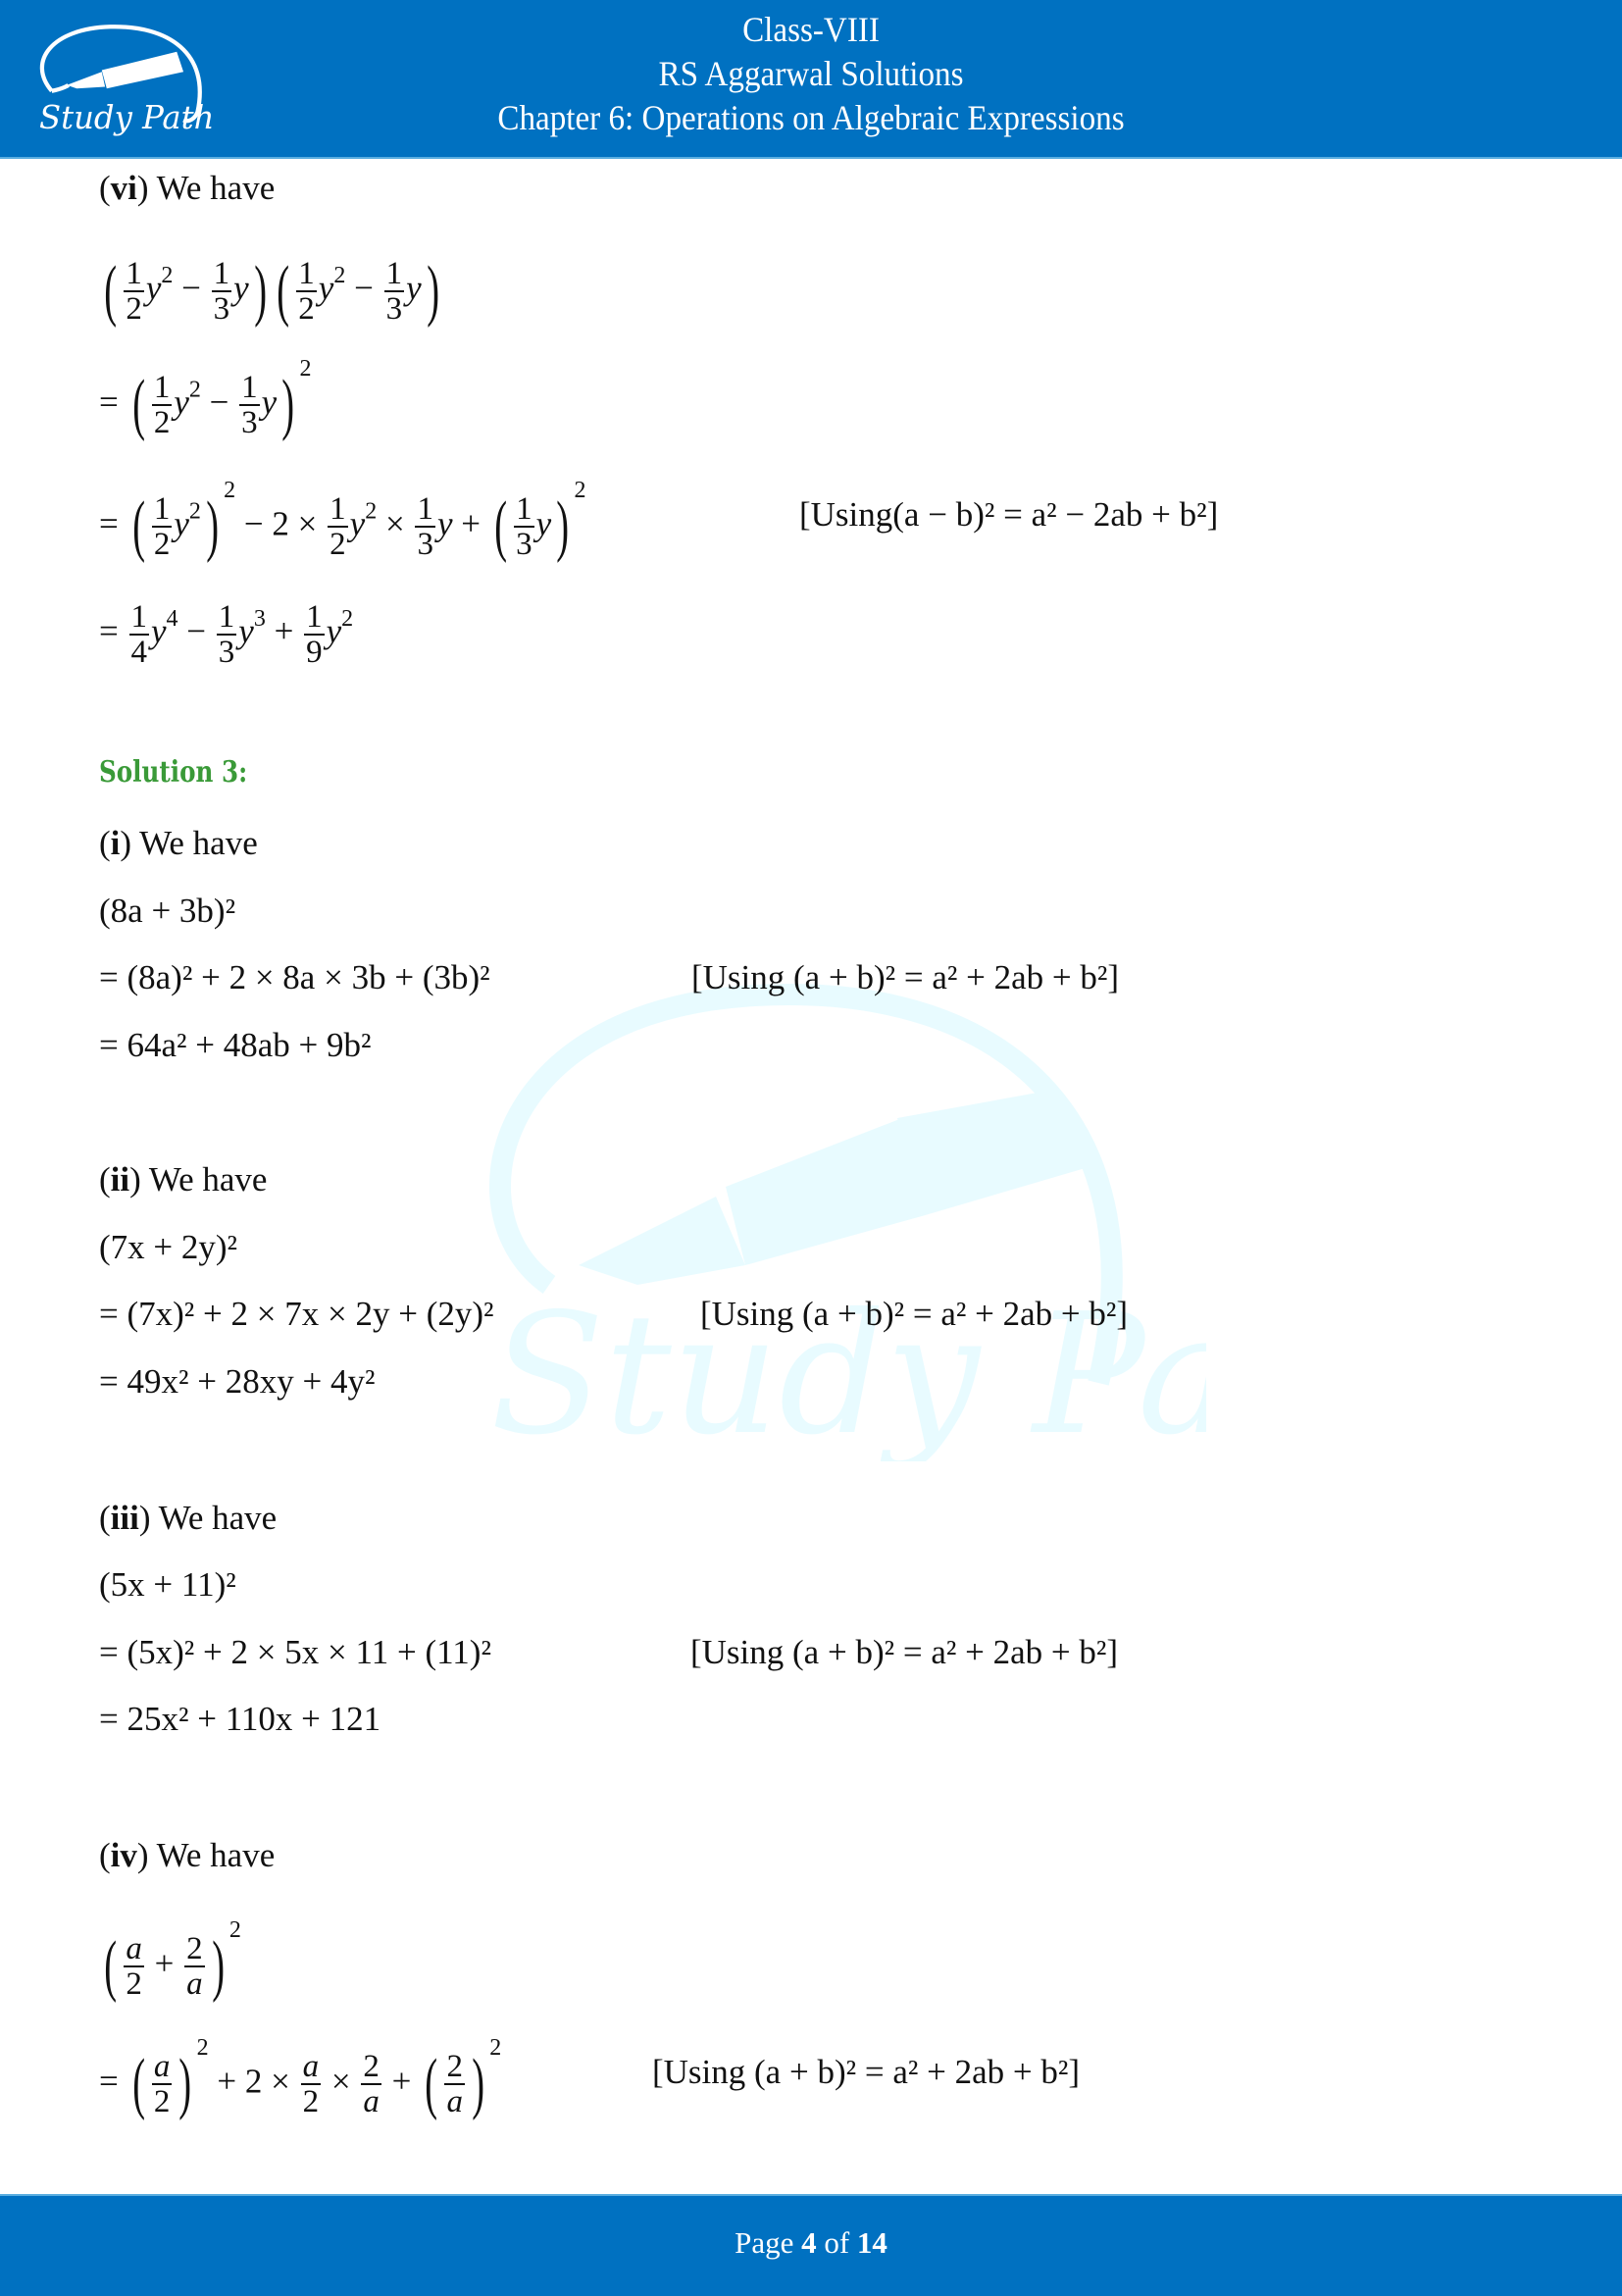  I want to click on total-pages: 14, so click(871, 2242).